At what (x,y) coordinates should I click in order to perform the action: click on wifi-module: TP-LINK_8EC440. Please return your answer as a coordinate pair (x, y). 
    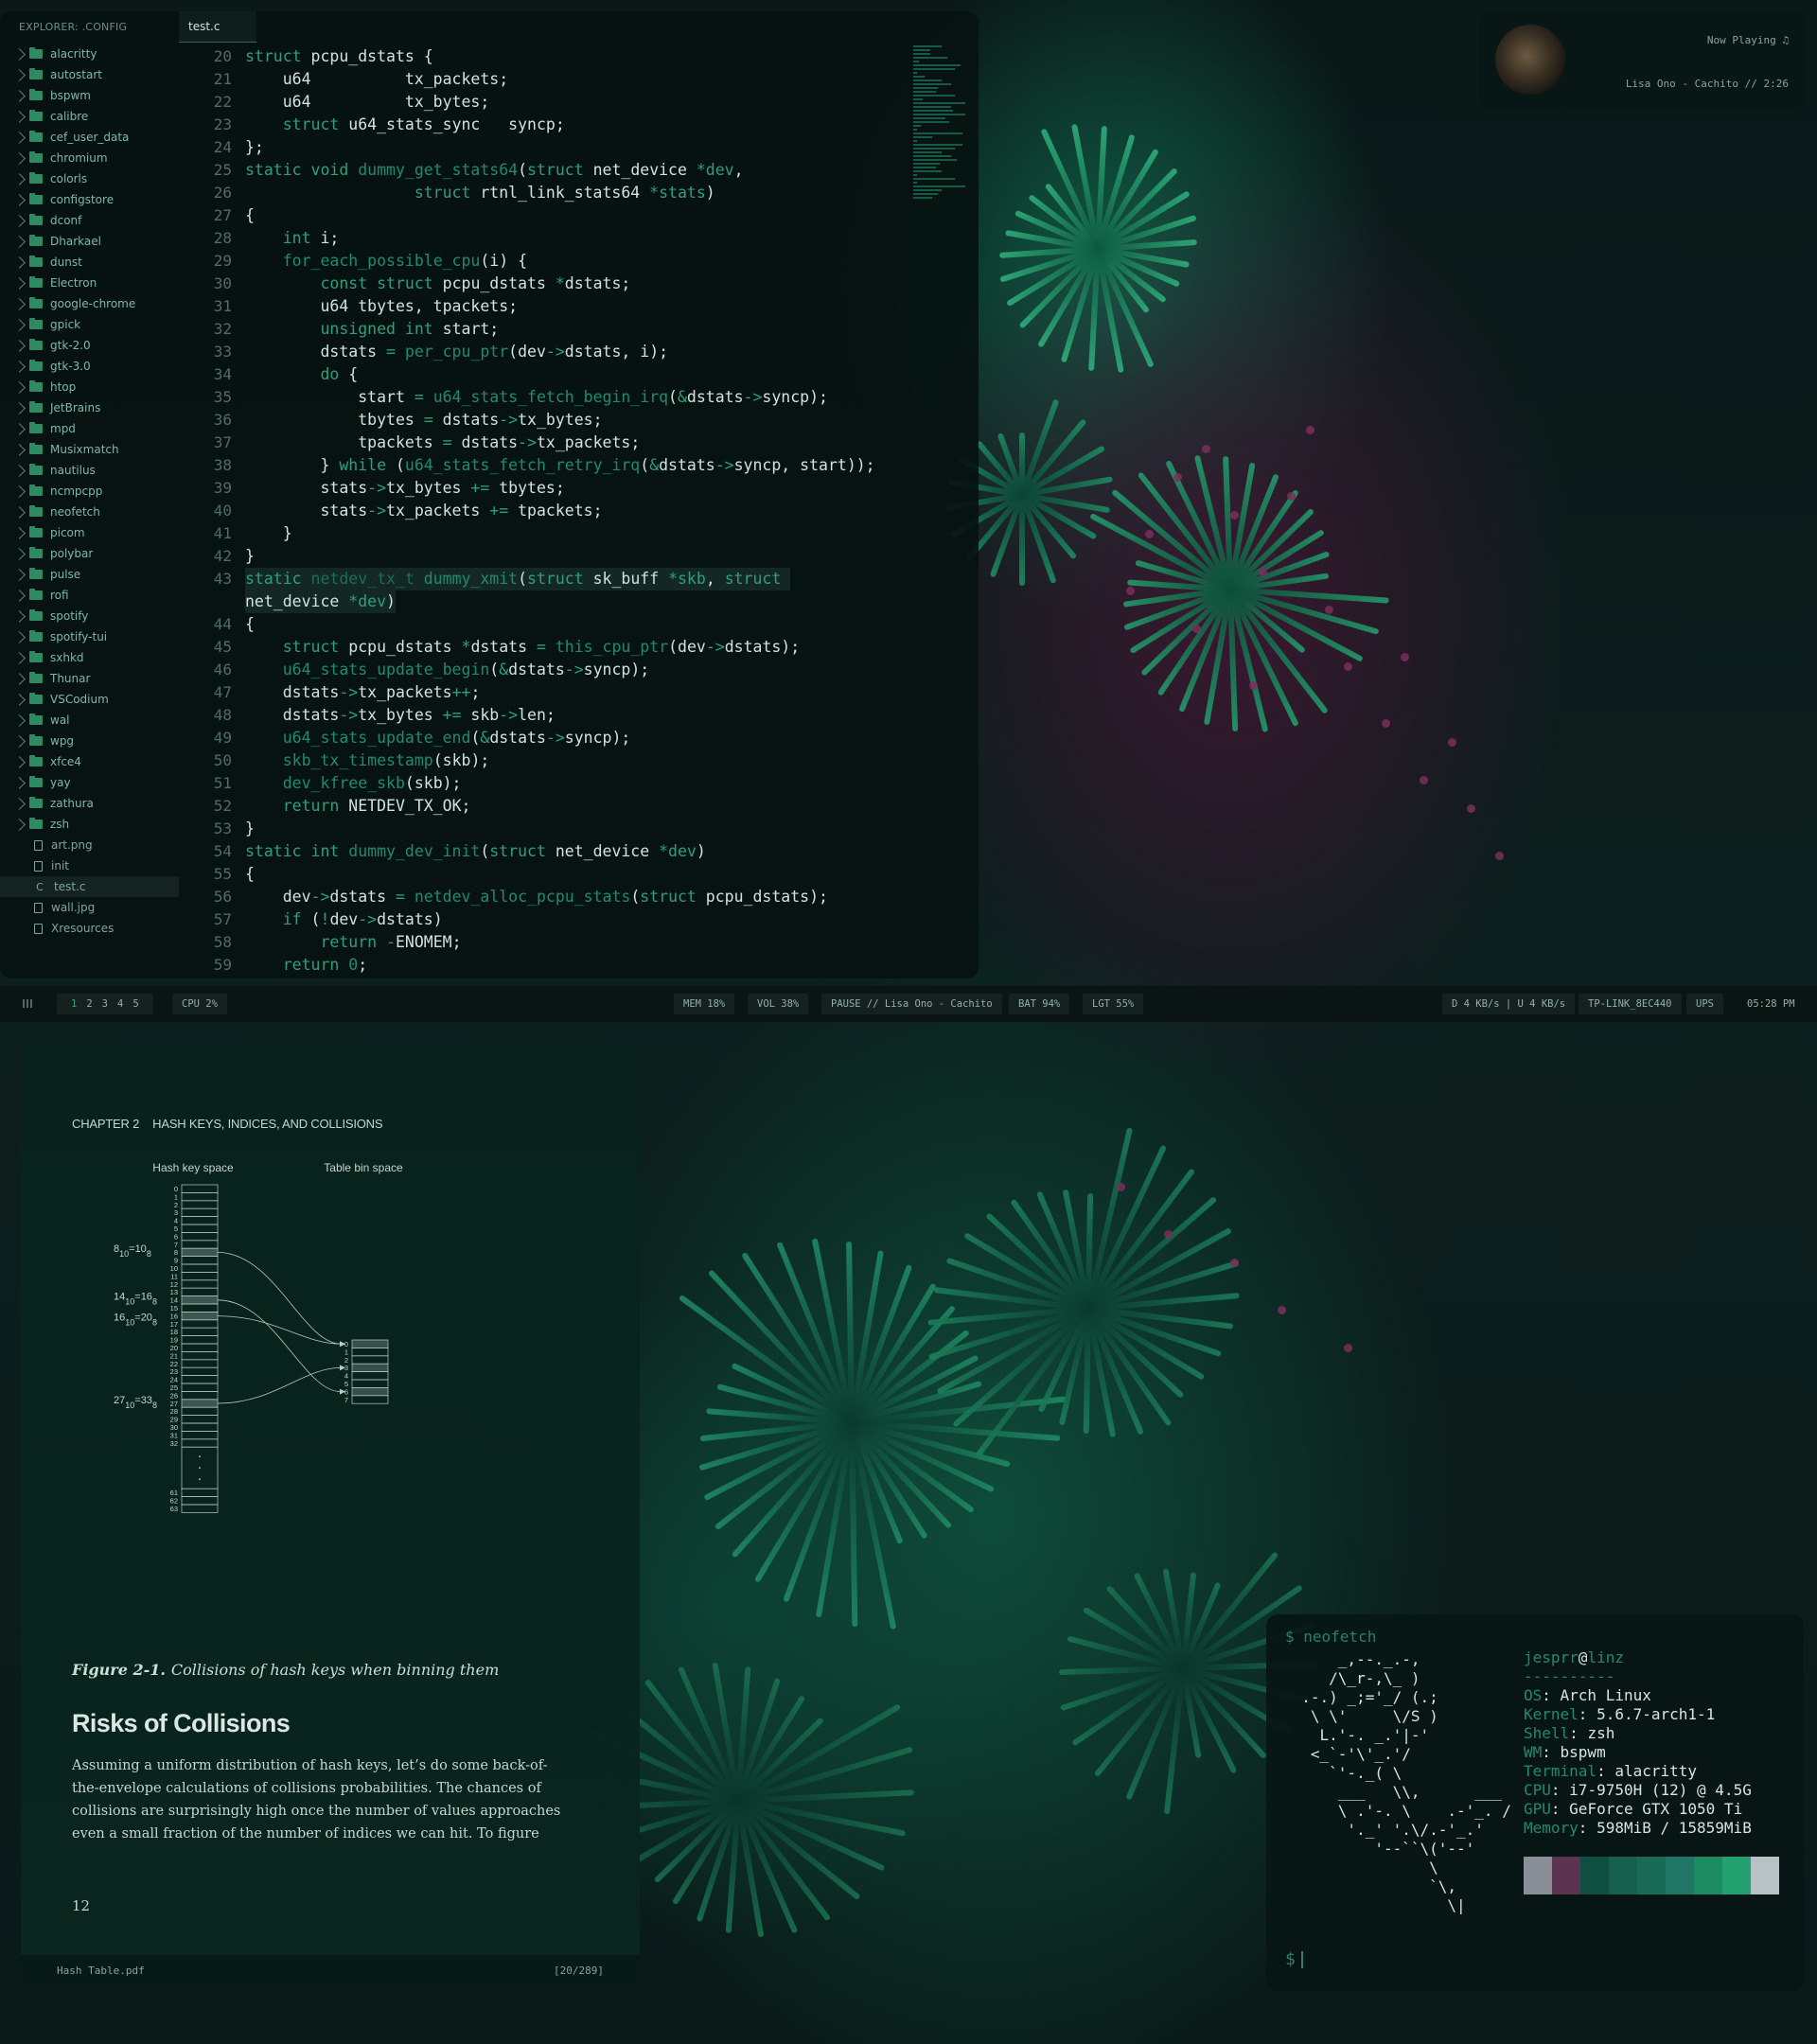
    Looking at the image, I should click on (1630, 1004).